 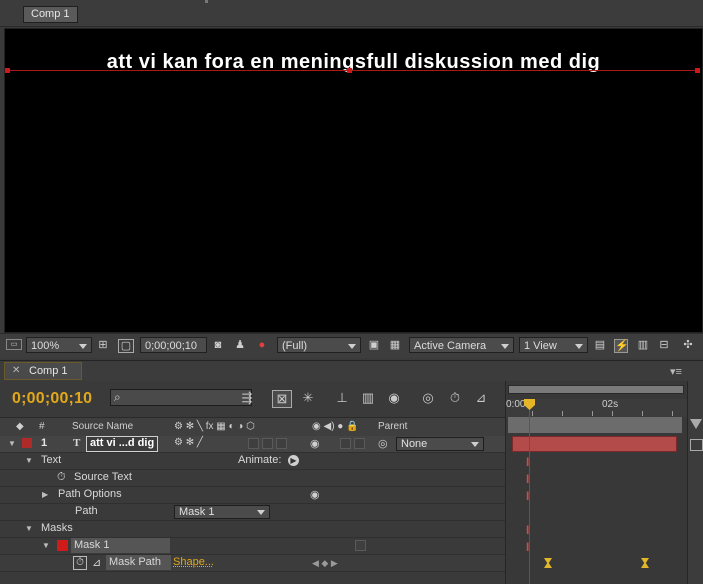 I want to click on layer-row: ▼ 1 T att vi ...d dig ⚙ ✻ ╱ ◉ ◎ None, so click(x=252, y=444).